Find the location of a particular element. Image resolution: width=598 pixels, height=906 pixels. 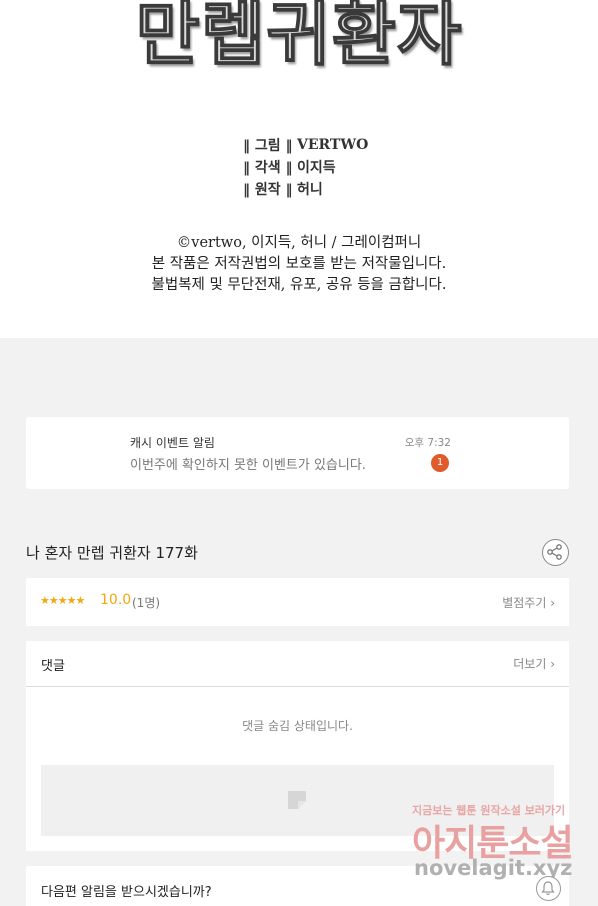

notification-badge: 1 is located at coordinates (440, 463).